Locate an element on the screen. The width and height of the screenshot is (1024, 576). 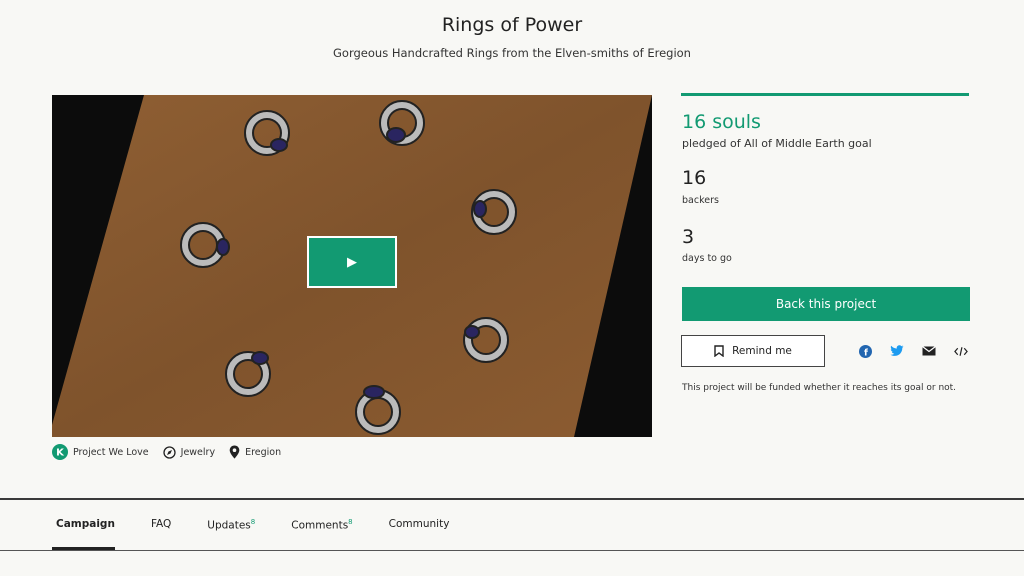
remind-me-button: Remind me is located at coordinates (753, 351).